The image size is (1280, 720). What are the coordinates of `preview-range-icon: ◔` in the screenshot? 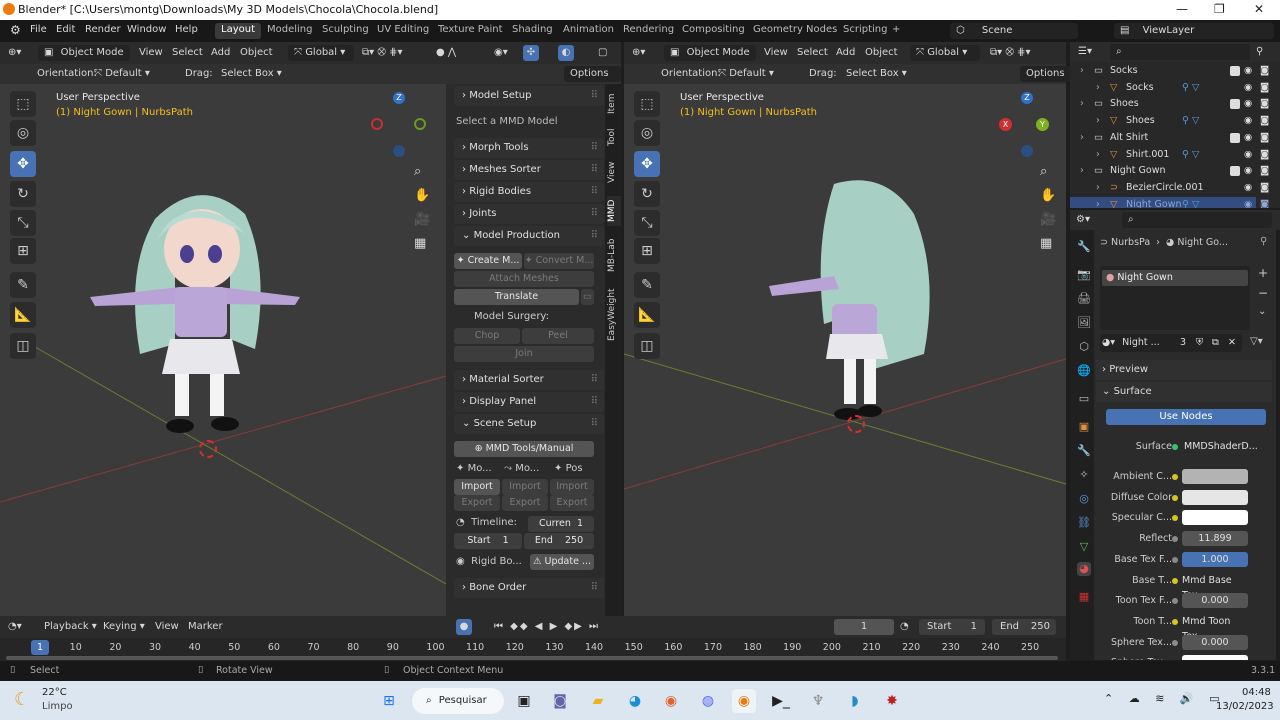 It's located at (904, 627).